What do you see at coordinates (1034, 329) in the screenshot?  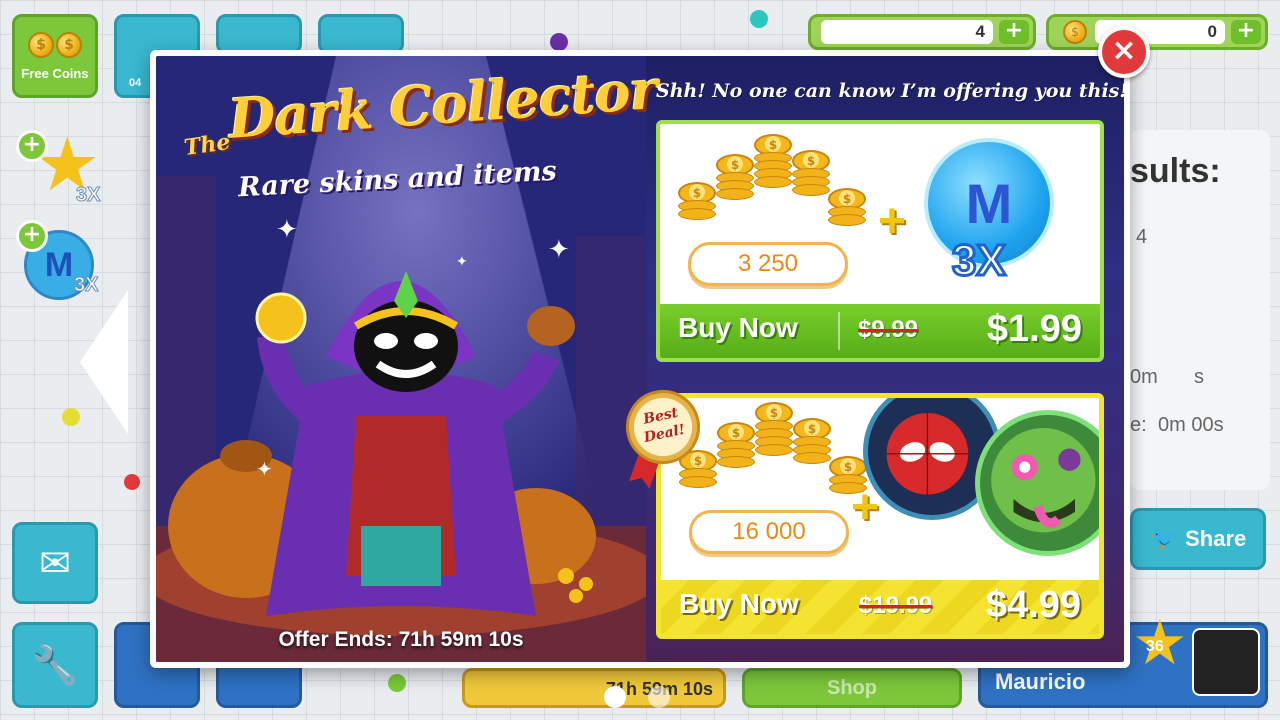 I see `sale-price: $1.99` at bounding box center [1034, 329].